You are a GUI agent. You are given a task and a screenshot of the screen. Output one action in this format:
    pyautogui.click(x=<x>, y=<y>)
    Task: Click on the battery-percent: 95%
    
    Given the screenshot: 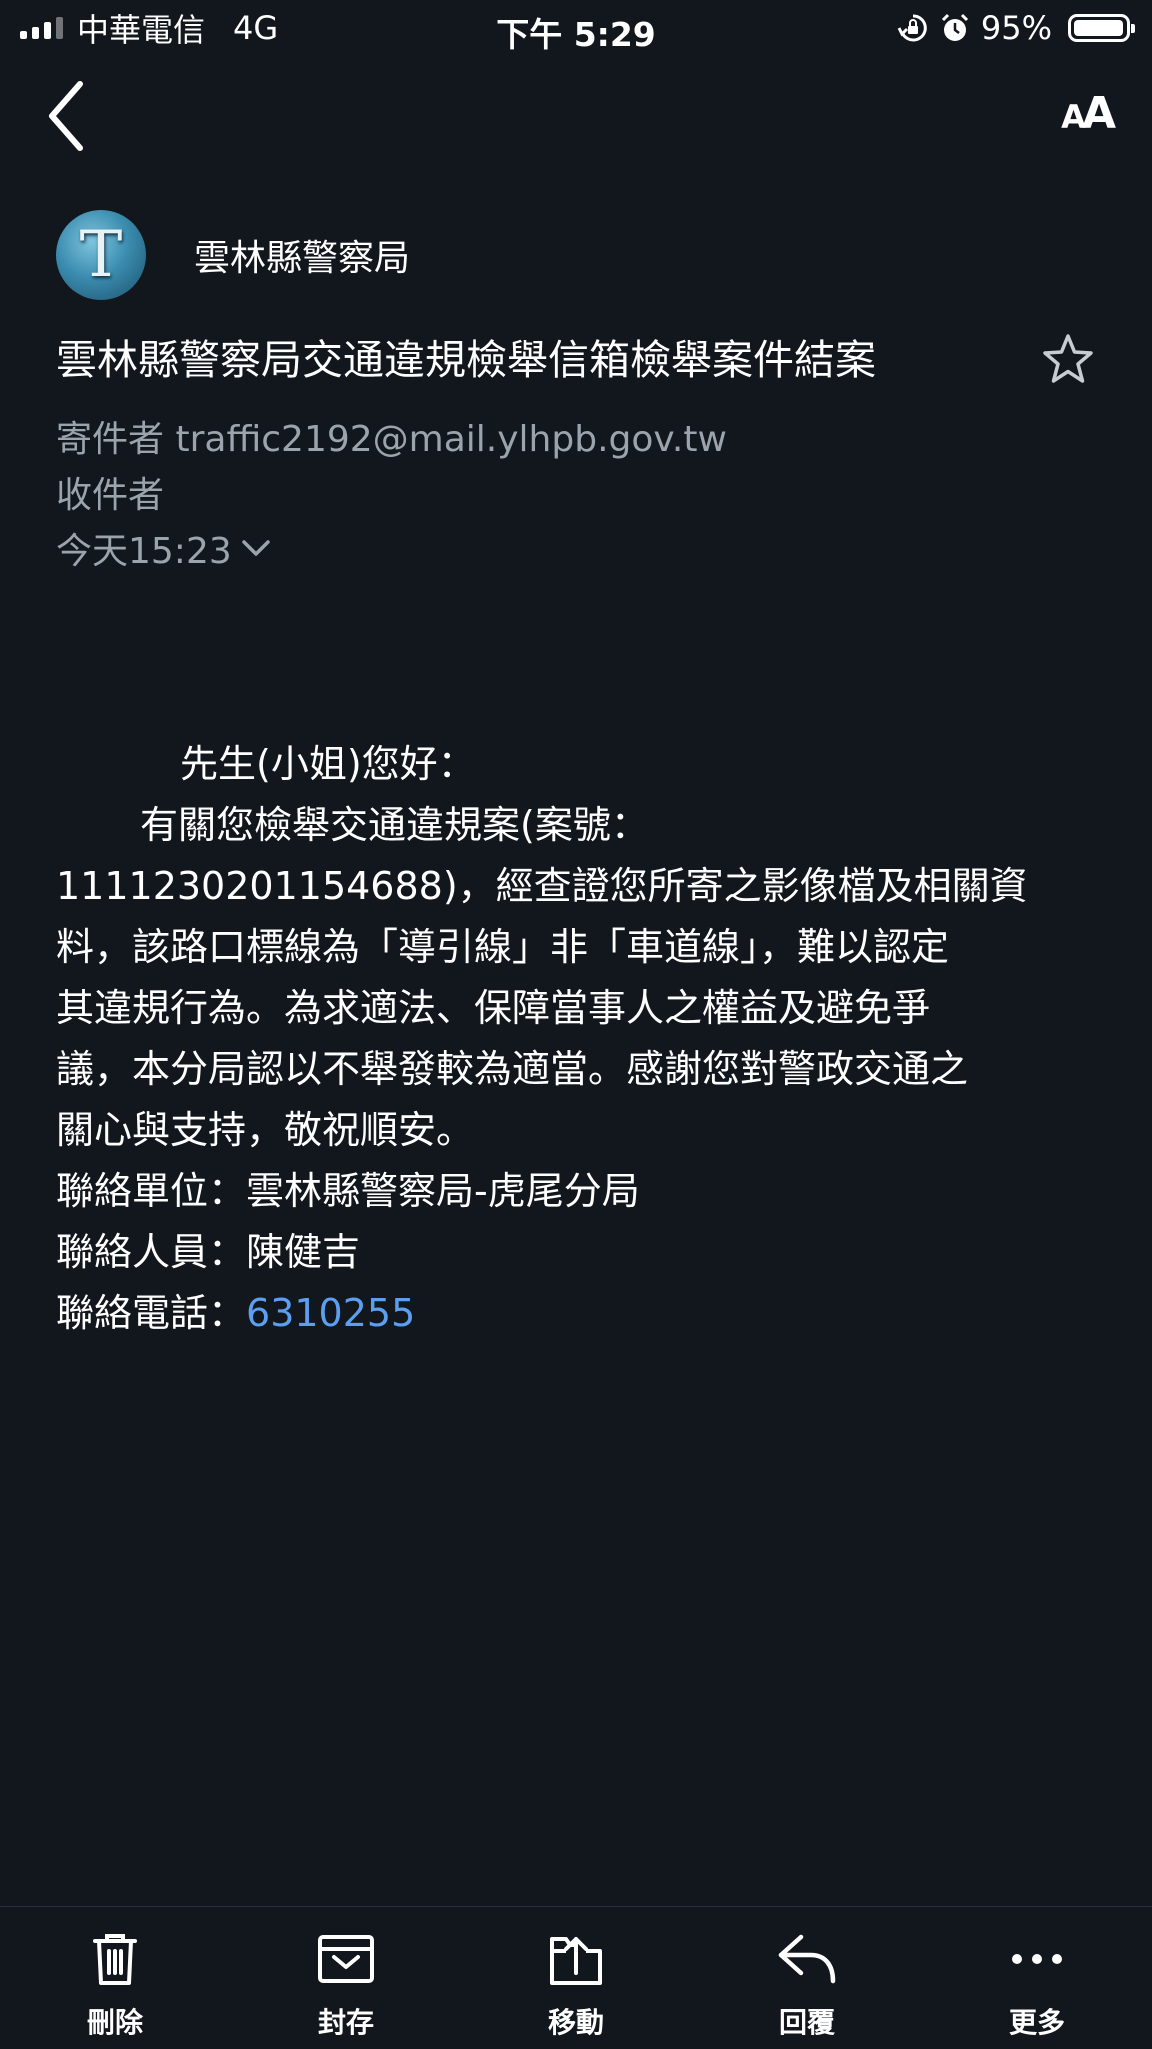 What is the action you would take?
    pyautogui.click(x=1016, y=28)
    